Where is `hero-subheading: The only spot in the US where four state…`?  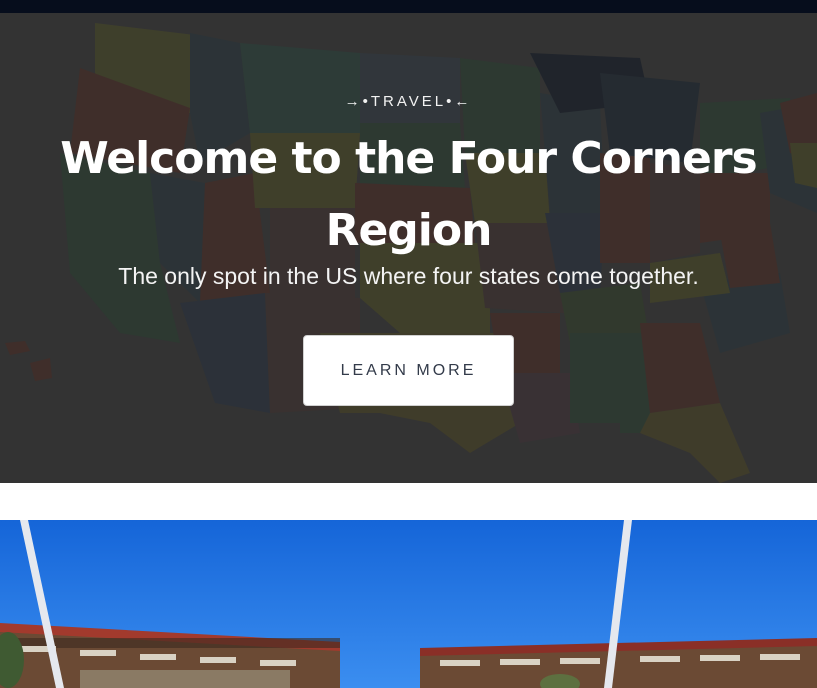 hero-subheading: The only spot in the US where four state… is located at coordinates (408, 276).